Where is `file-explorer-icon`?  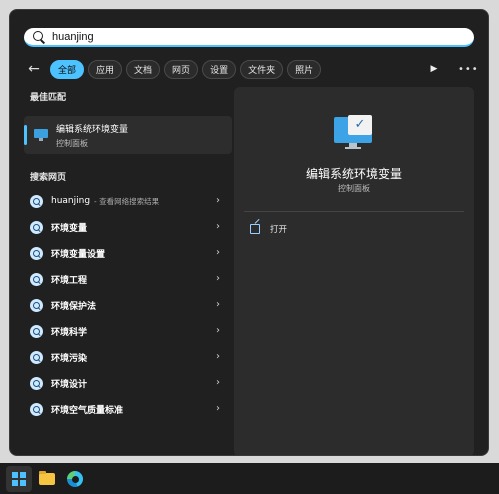 file-explorer-icon is located at coordinates (47, 477).